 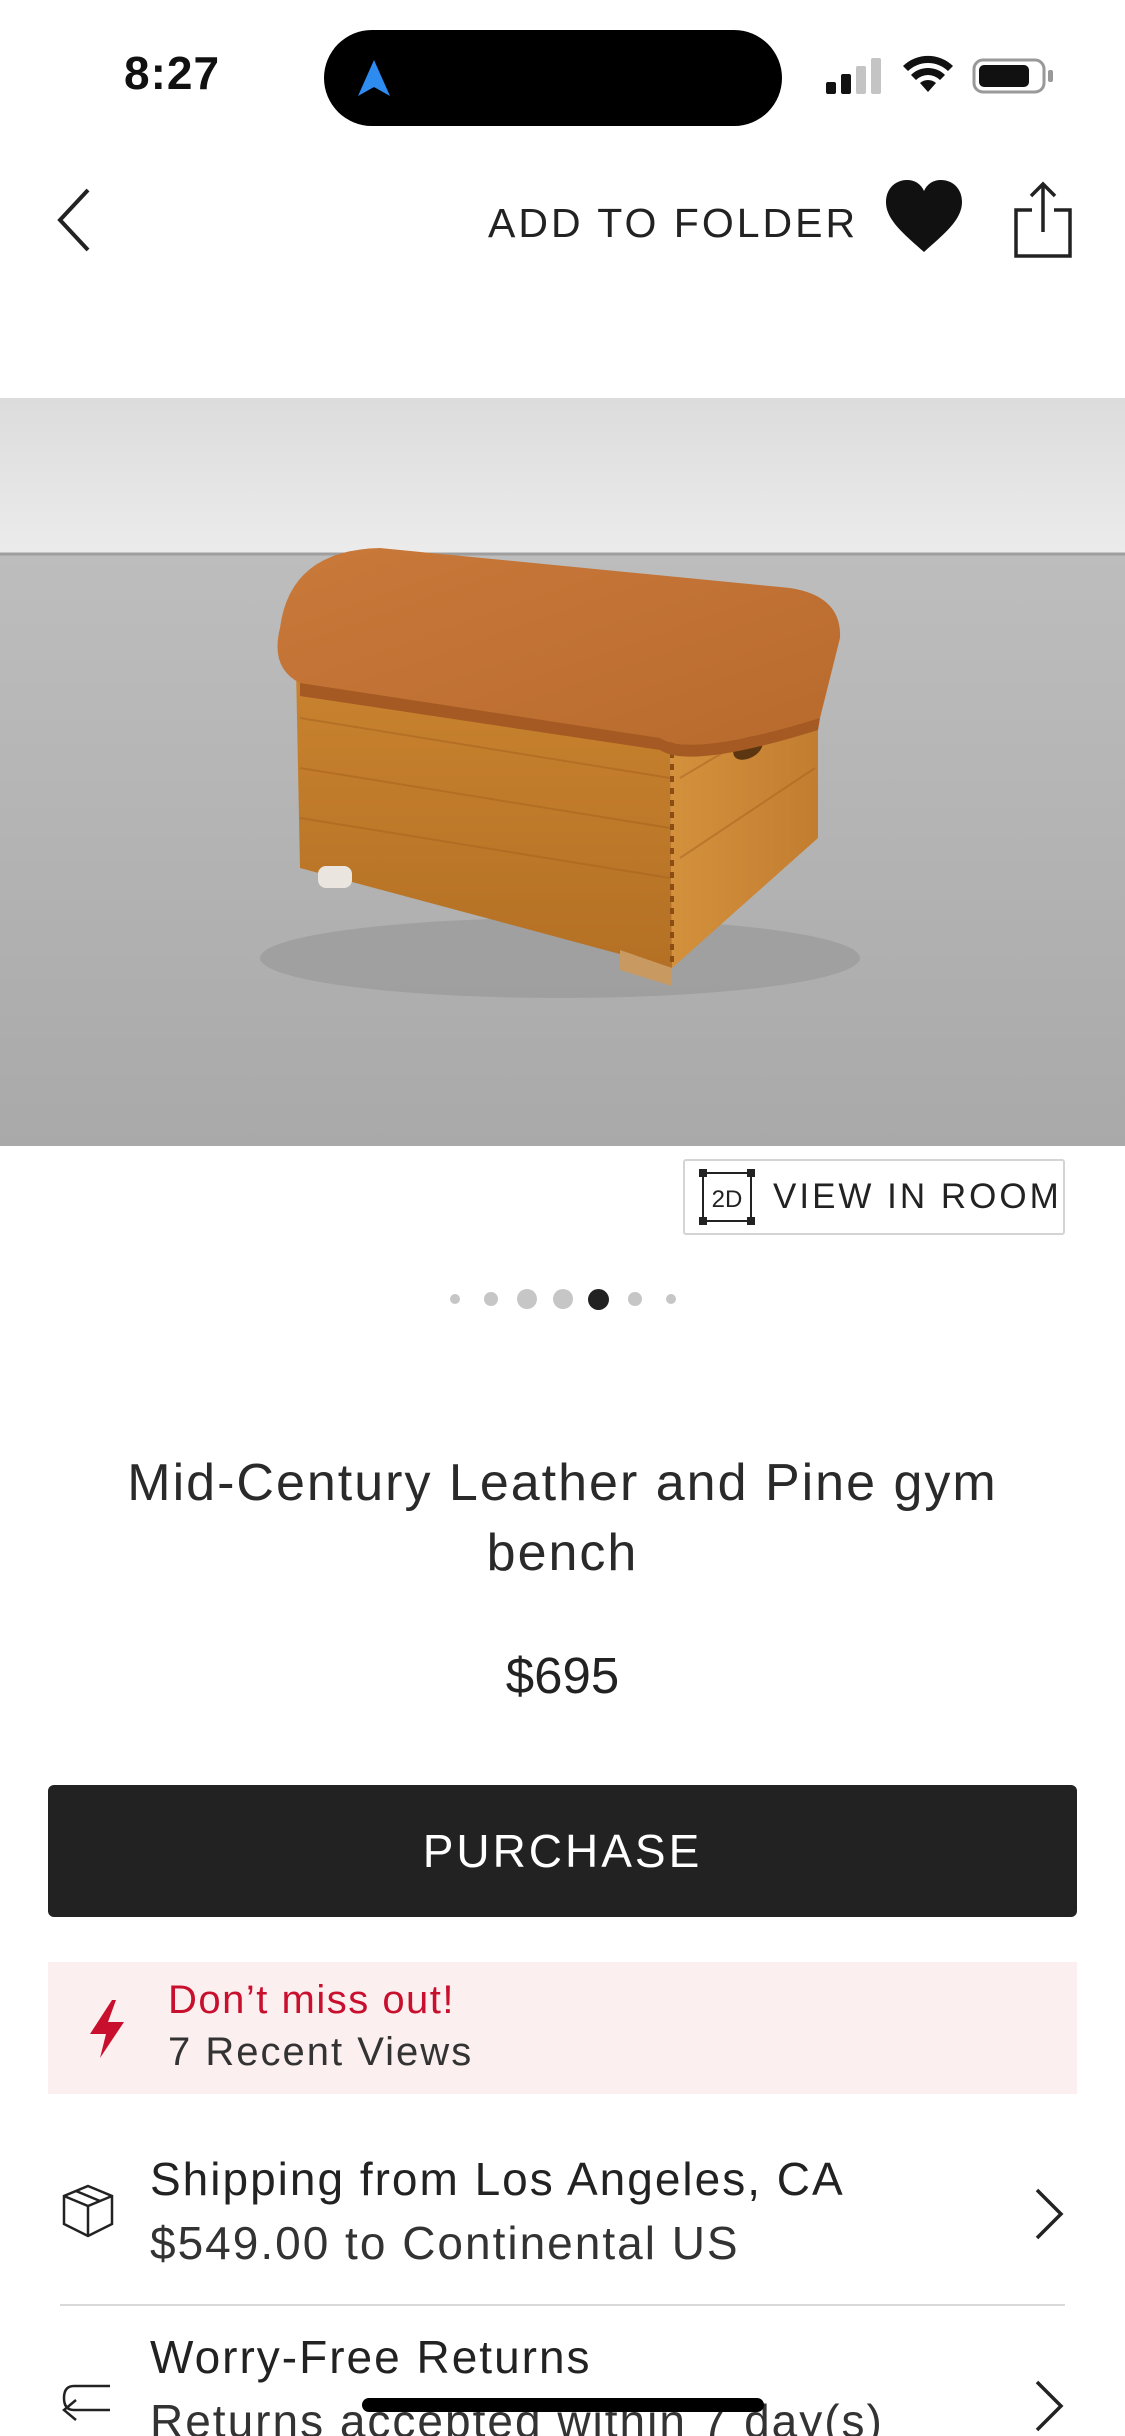 What do you see at coordinates (917, 1196) in the screenshot?
I see `view-in-room-label: VIEW IN ROOM` at bounding box center [917, 1196].